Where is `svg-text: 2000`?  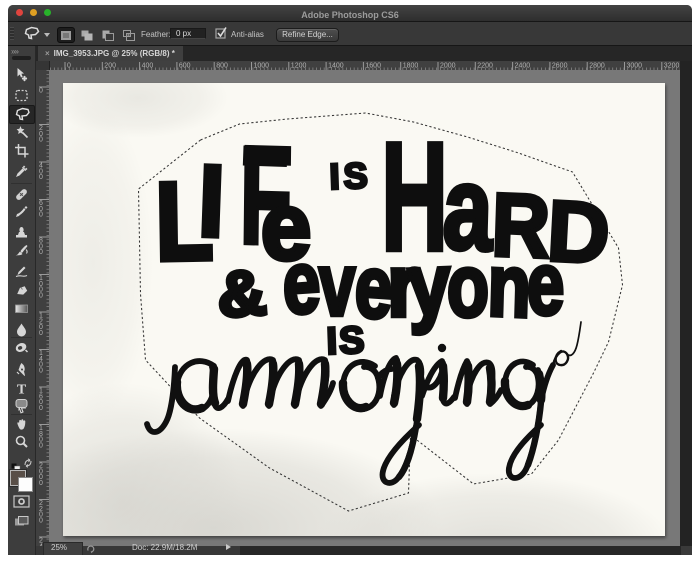
svg-text: 2000 is located at coordinates (448, 66).